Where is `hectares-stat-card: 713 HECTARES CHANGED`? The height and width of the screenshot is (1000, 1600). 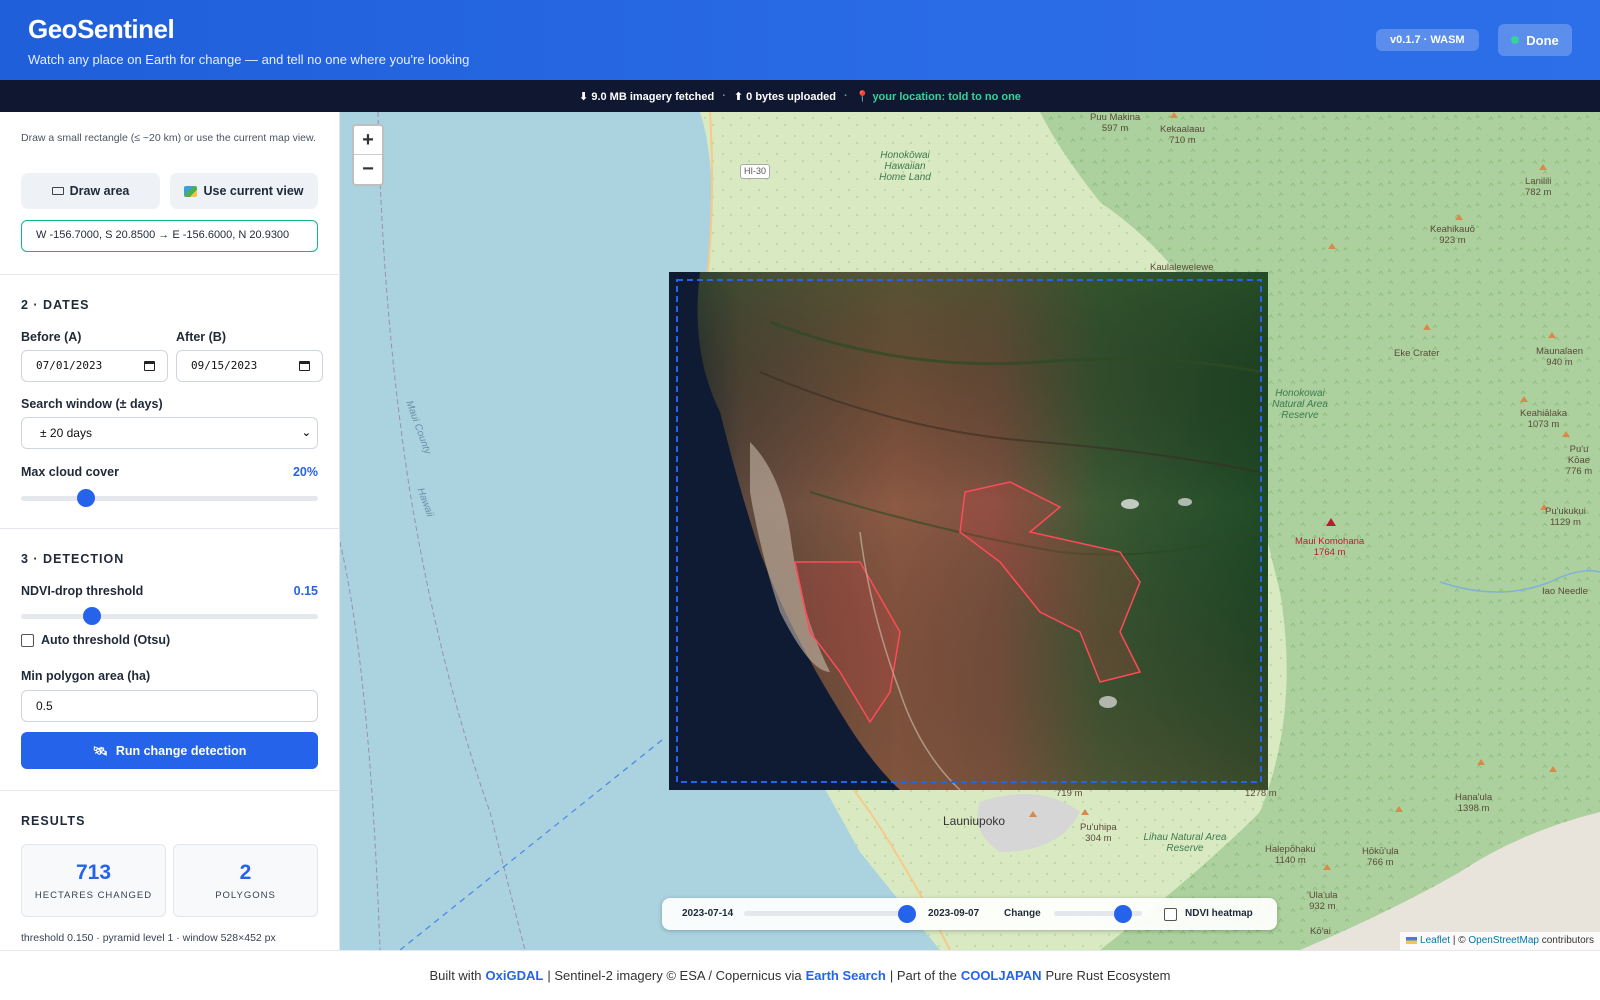
hectares-stat-card: 713 HECTARES CHANGED is located at coordinates (93, 880).